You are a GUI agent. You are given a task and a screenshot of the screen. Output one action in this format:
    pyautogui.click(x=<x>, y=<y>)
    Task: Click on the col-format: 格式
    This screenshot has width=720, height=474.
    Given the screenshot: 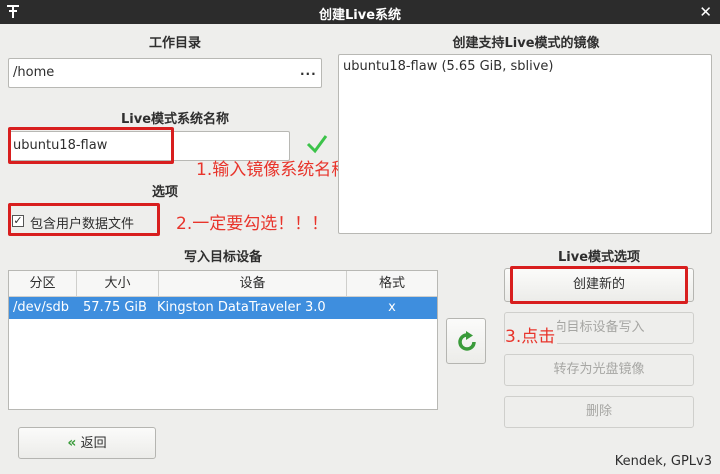 What is the action you would take?
    pyautogui.click(x=392, y=284)
    